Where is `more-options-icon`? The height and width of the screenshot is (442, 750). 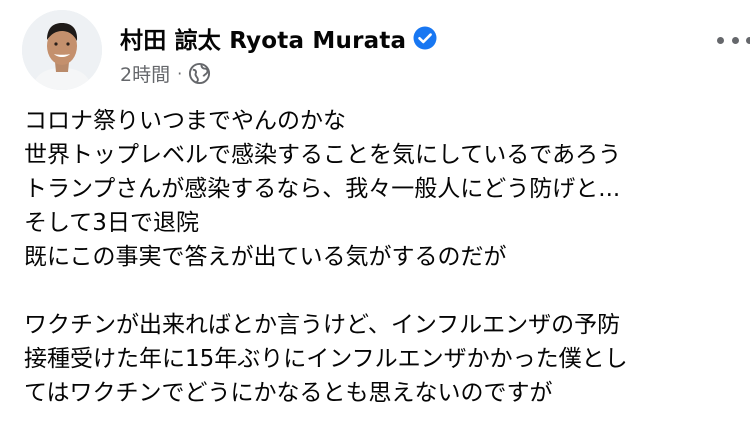 more-options-icon is located at coordinates (733, 40).